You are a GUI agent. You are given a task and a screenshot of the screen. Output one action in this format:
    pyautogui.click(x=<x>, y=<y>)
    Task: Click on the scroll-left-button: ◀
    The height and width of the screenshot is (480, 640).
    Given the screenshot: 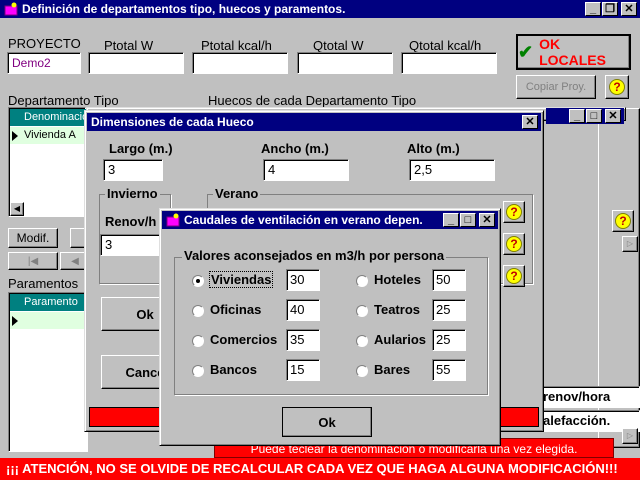 What is the action you would take?
    pyautogui.click(x=17, y=209)
    